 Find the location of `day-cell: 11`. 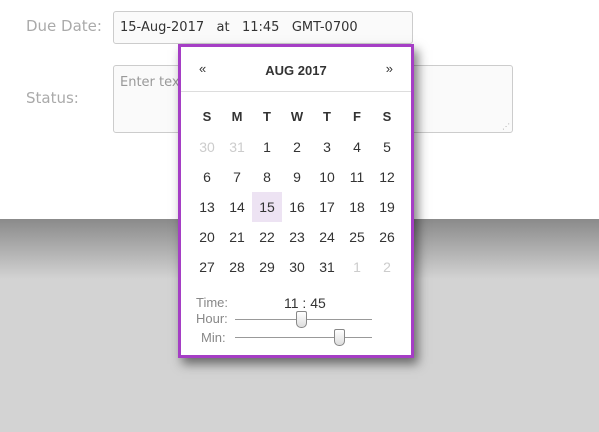

day-cell: 11 is located at coordinates (357, 177).